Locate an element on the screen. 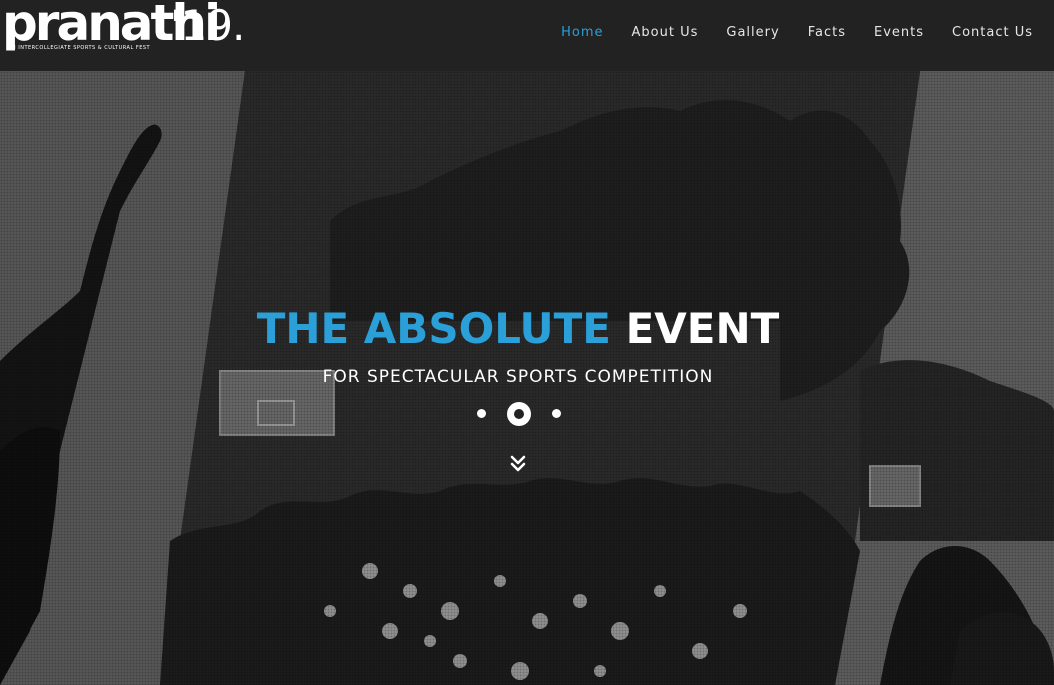 The image size is (1054, 685). nav-item-facts: Facts is located at coordinates (827, 32).